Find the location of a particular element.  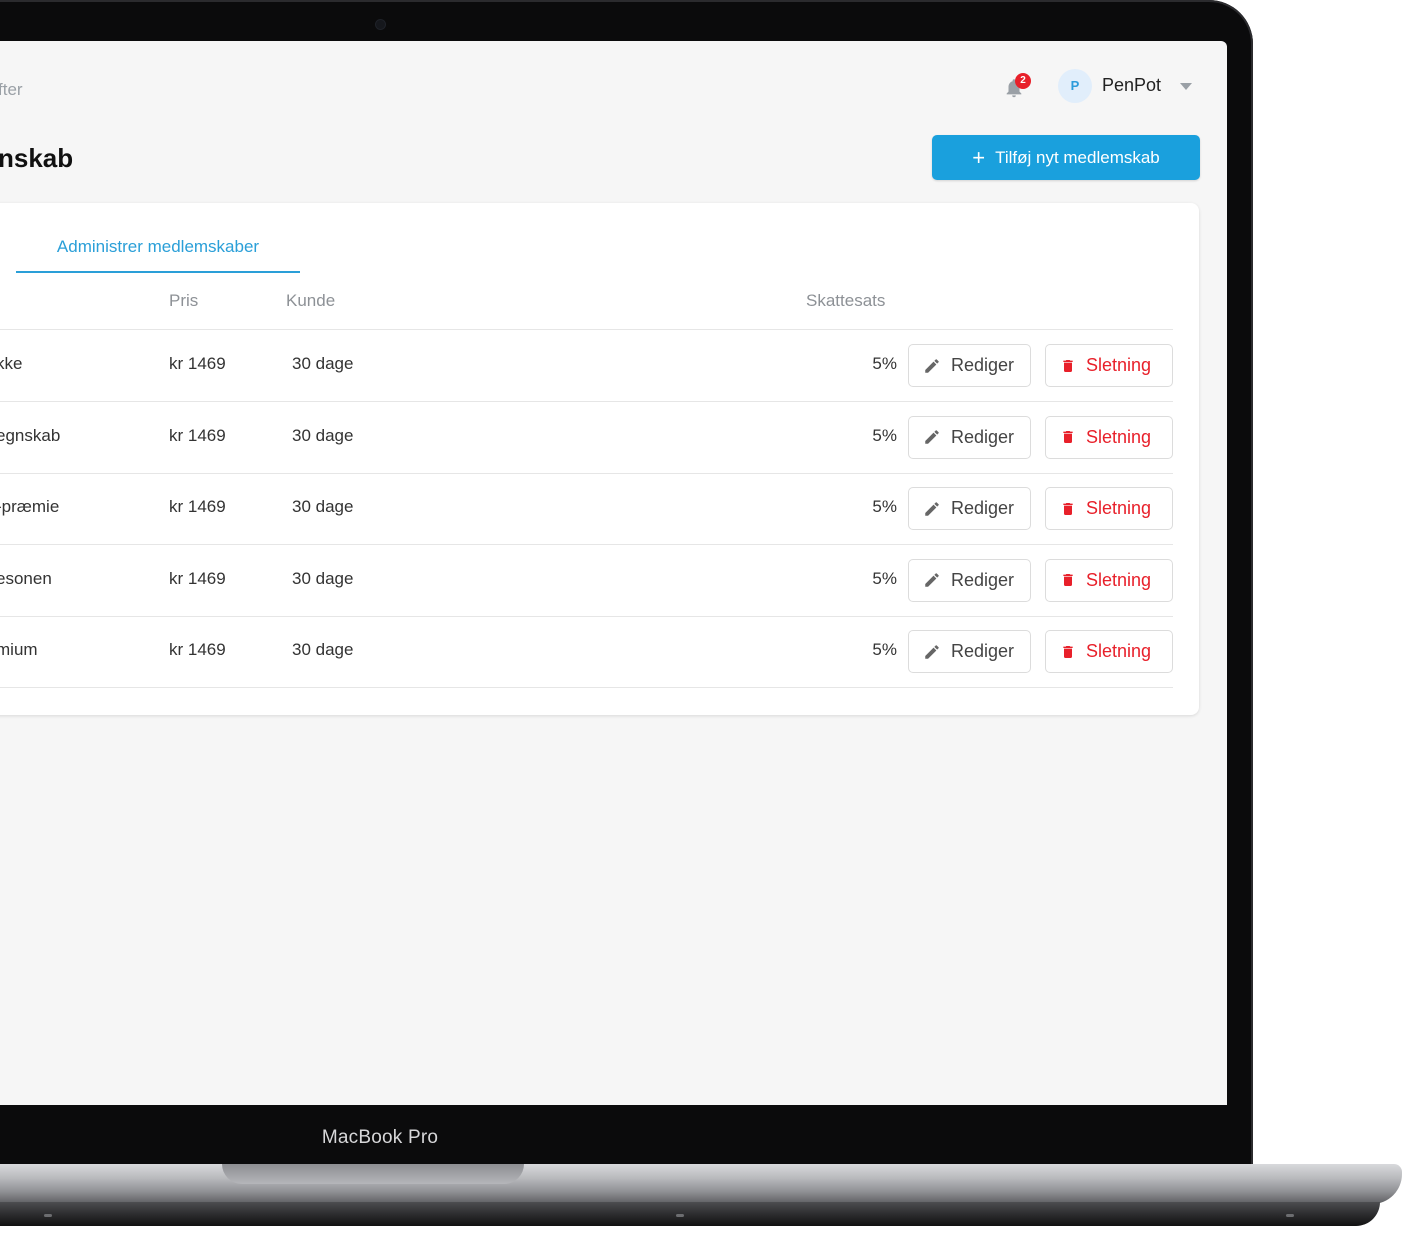

table-row: esonen kr 1469 30 dage 5% Rediger Sletning is located at coordinates (586, 581).